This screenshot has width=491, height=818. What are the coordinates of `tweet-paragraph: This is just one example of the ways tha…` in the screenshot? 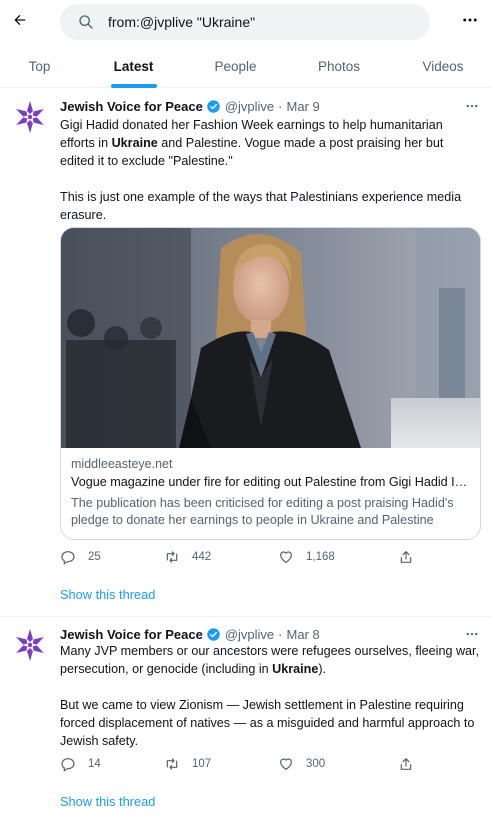 It's located at (261, 206).